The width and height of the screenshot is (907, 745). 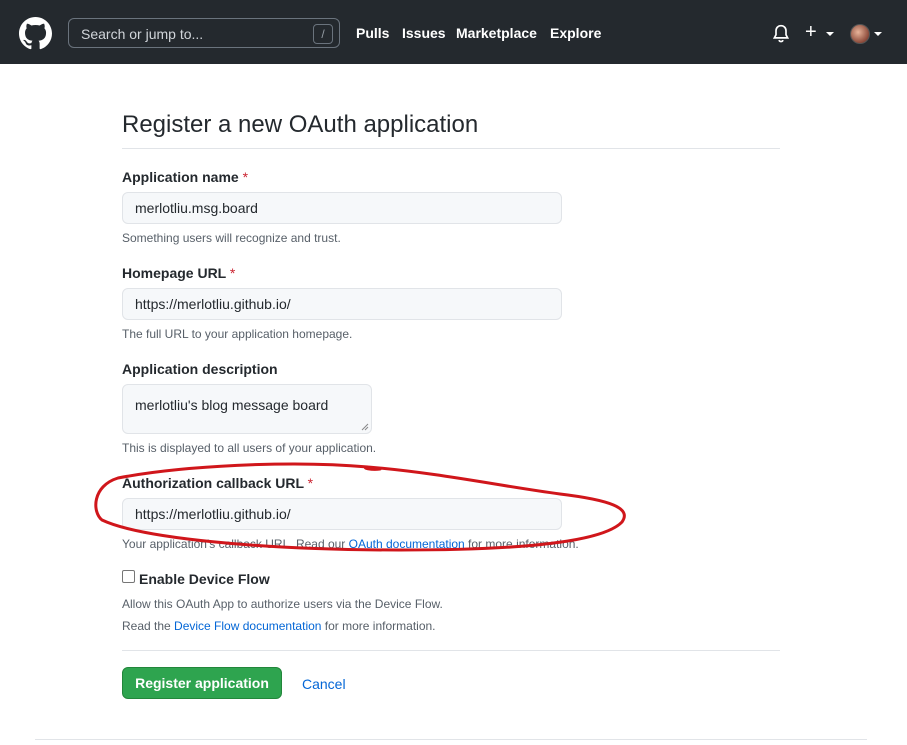 I want to click on device-flow-note-pre: Read the, so click(x=148, y=626).